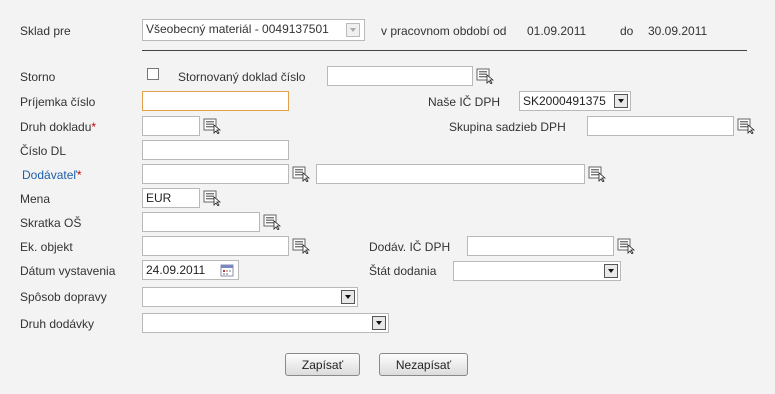 The height and width of the screenshot is (394, 775). Describe the element at coordinates (237, 29) in the screenshot. I see `warehouse-value: Všeobecný materiál - 0049137501` at that location.